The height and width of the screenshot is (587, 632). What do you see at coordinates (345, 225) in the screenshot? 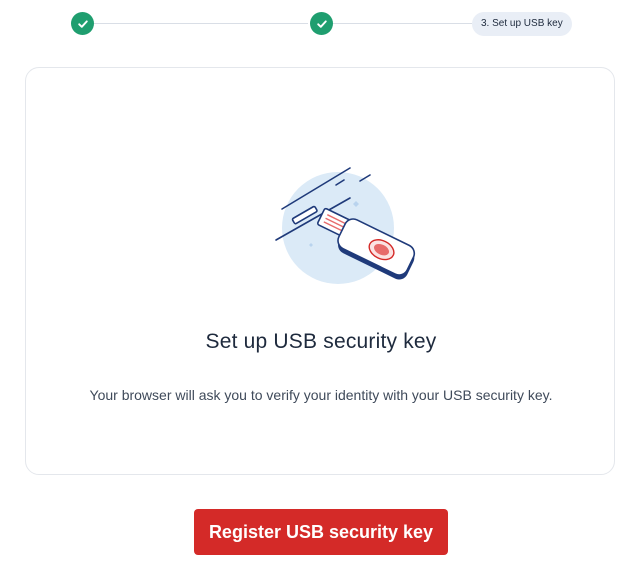
I see `usb-security-key-illustration` at bounding box center [345, 225].